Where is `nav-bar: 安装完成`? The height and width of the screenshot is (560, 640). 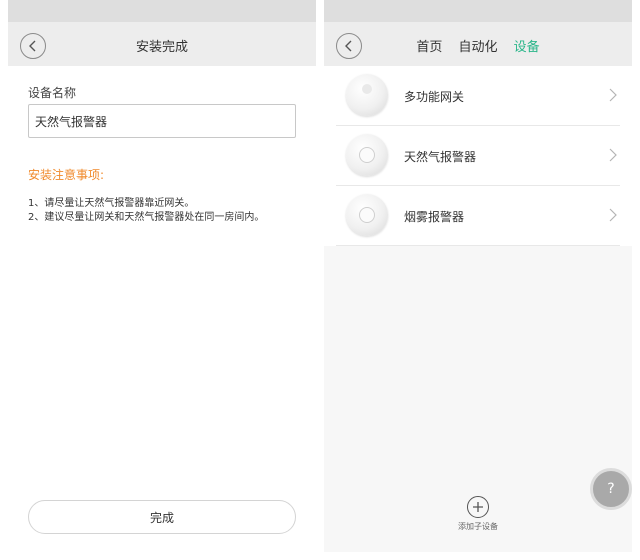 nav-bar: 安装完成 is located at coordinates (162, 44).